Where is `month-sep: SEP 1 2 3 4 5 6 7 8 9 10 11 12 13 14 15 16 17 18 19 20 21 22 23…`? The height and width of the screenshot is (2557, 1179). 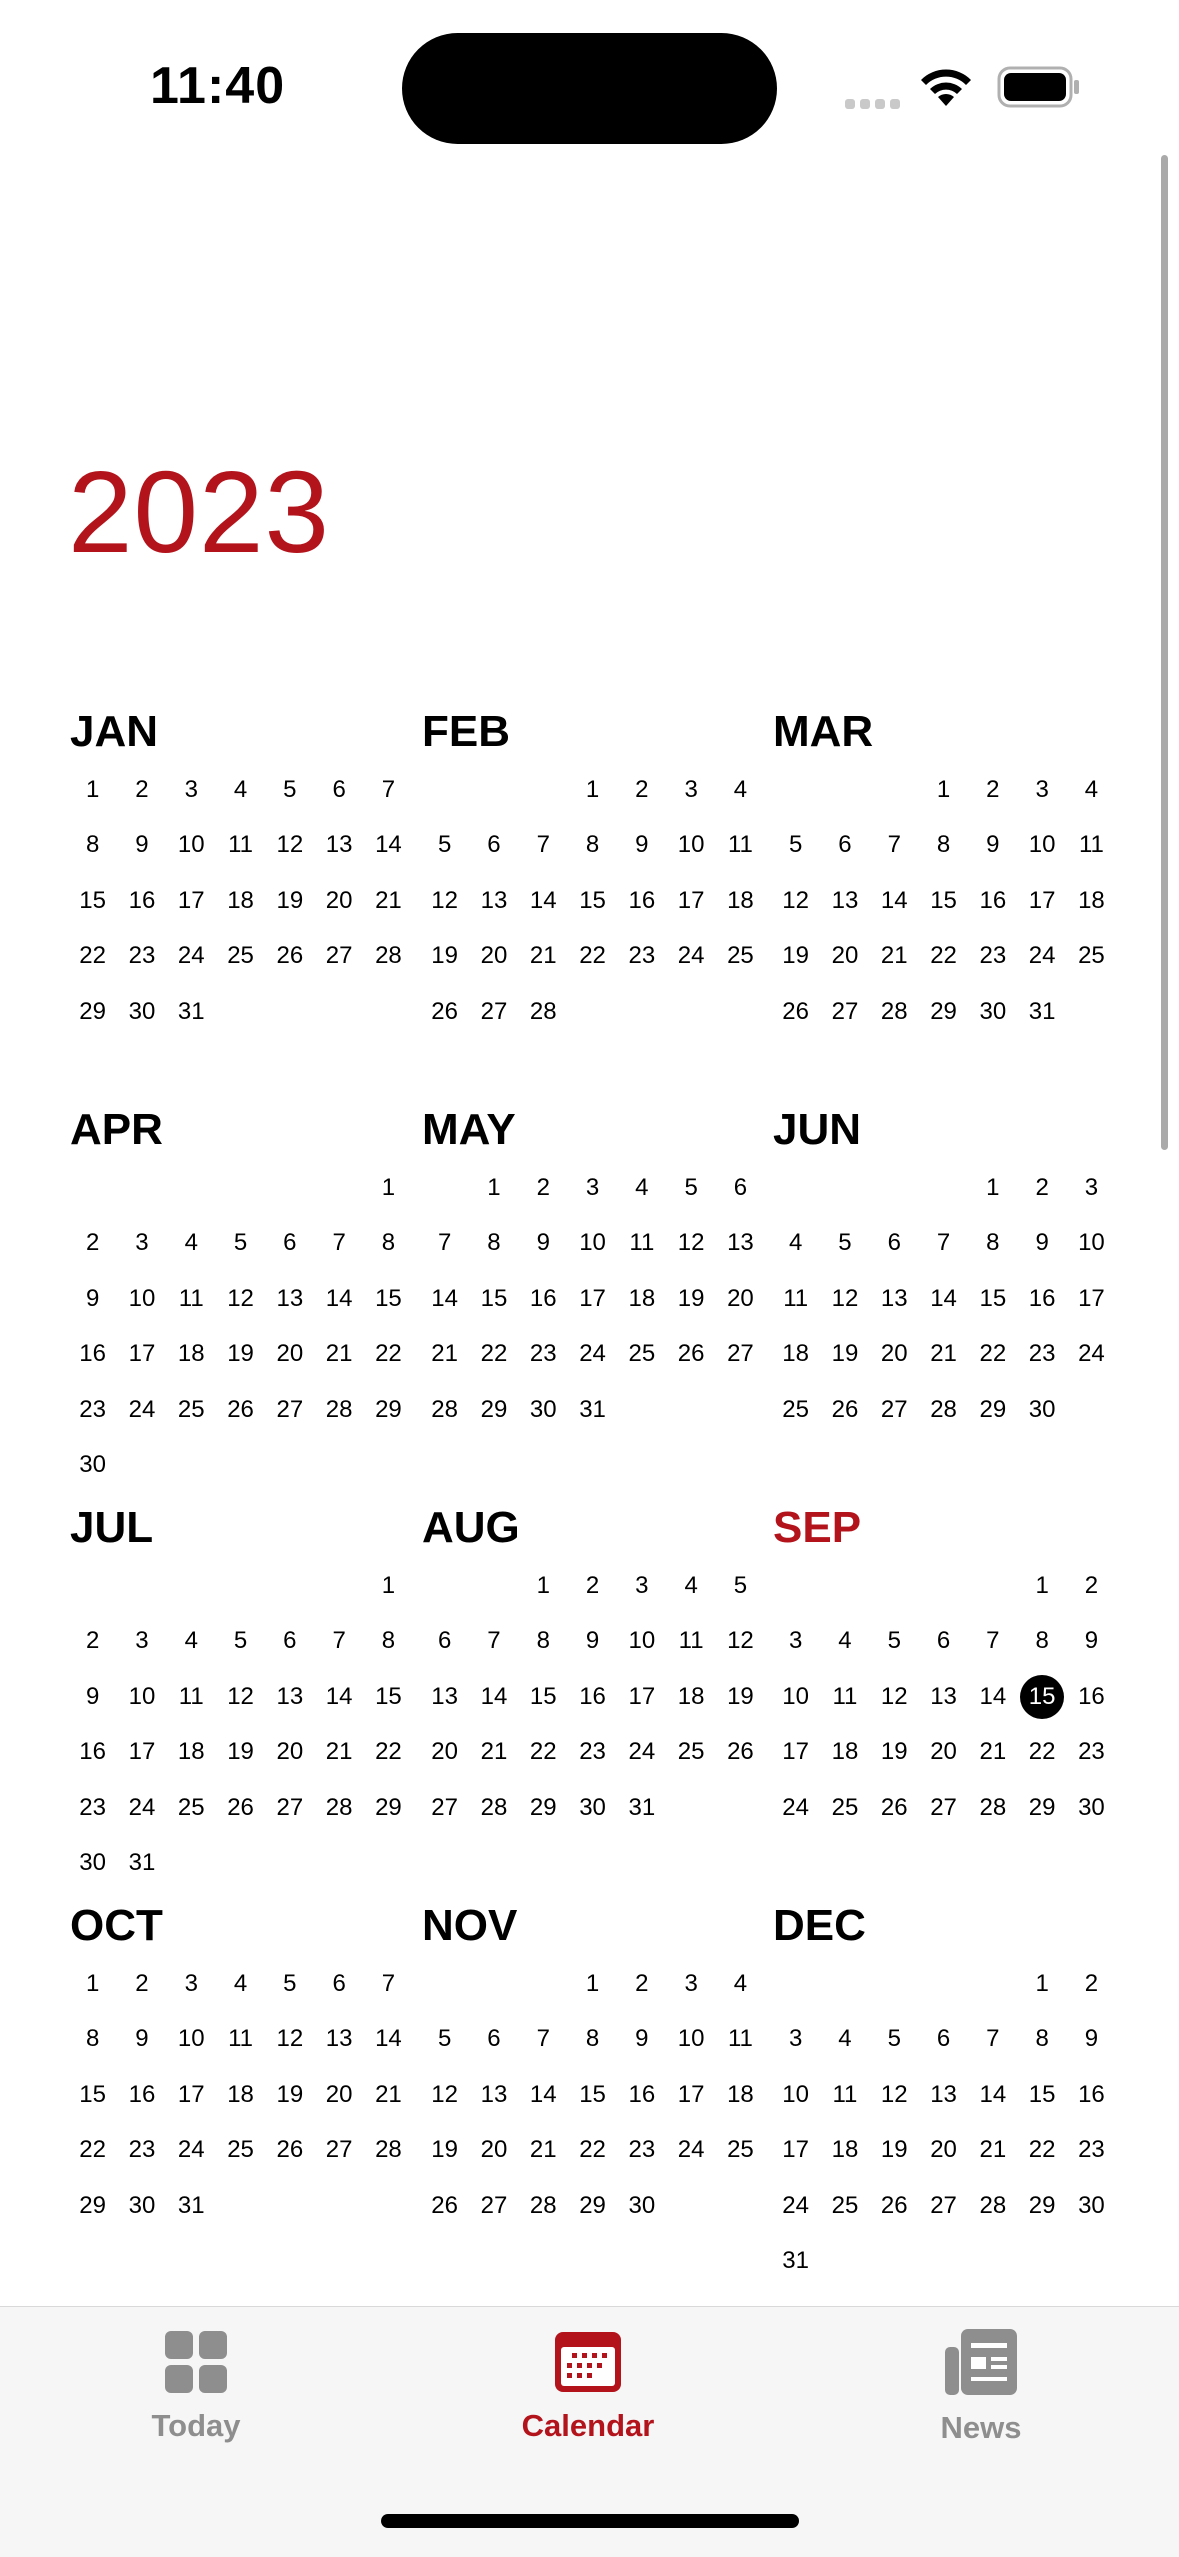 month-sep: SEP 1 2 3 4 5 6 7 8 9 10 11 12 13 14 15 16 17 18 19 20 21 22 23… is located at coordinates (943, 1667).